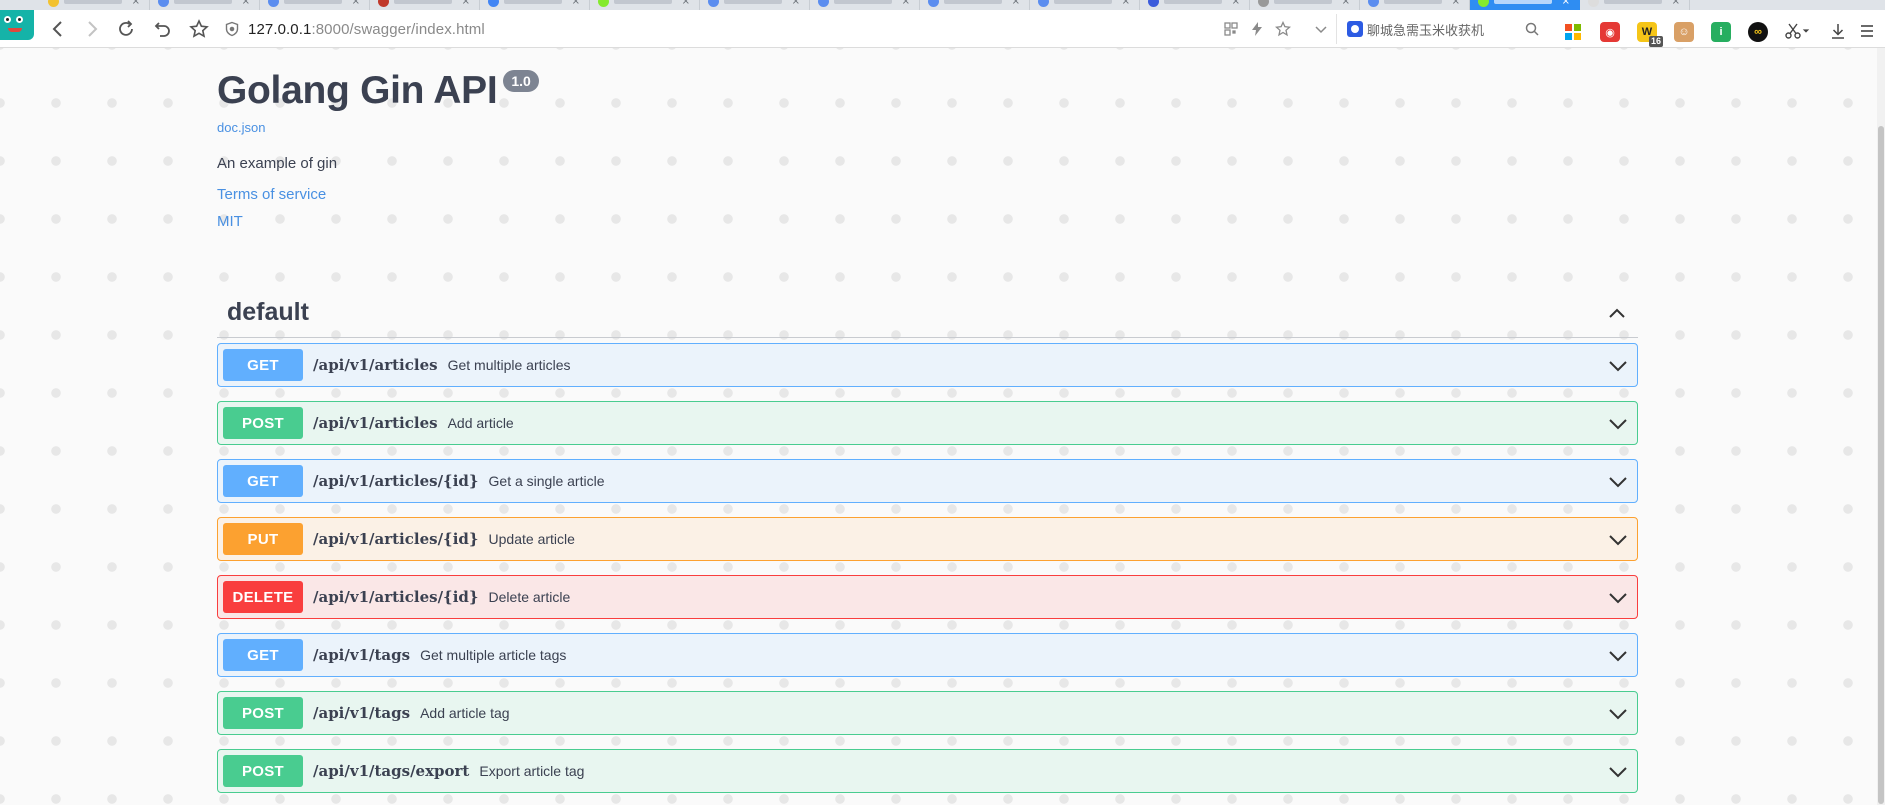 The image size is (1885, 805). I want to click on glasses-icon: ∞, so click(1758, 32).